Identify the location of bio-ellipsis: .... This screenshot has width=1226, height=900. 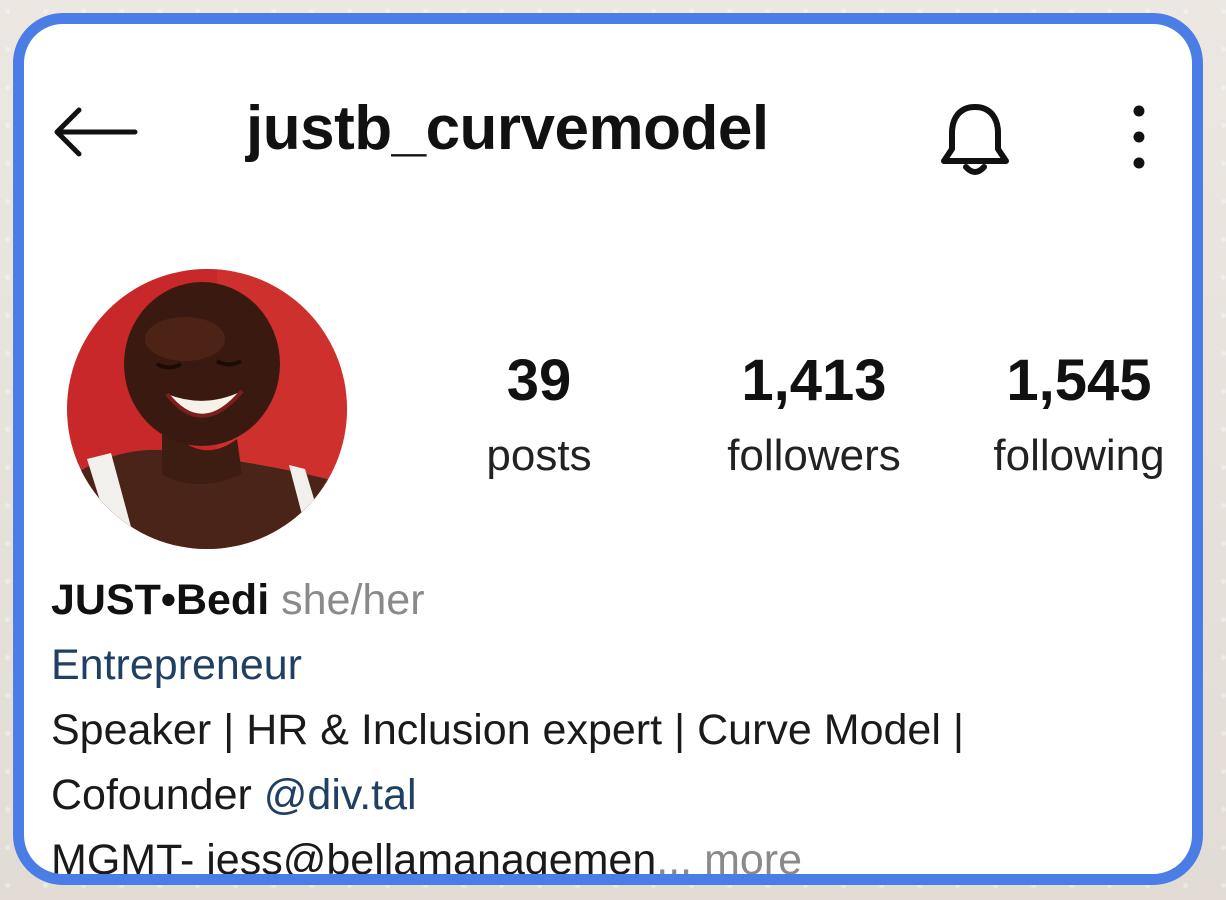
(680, 860).